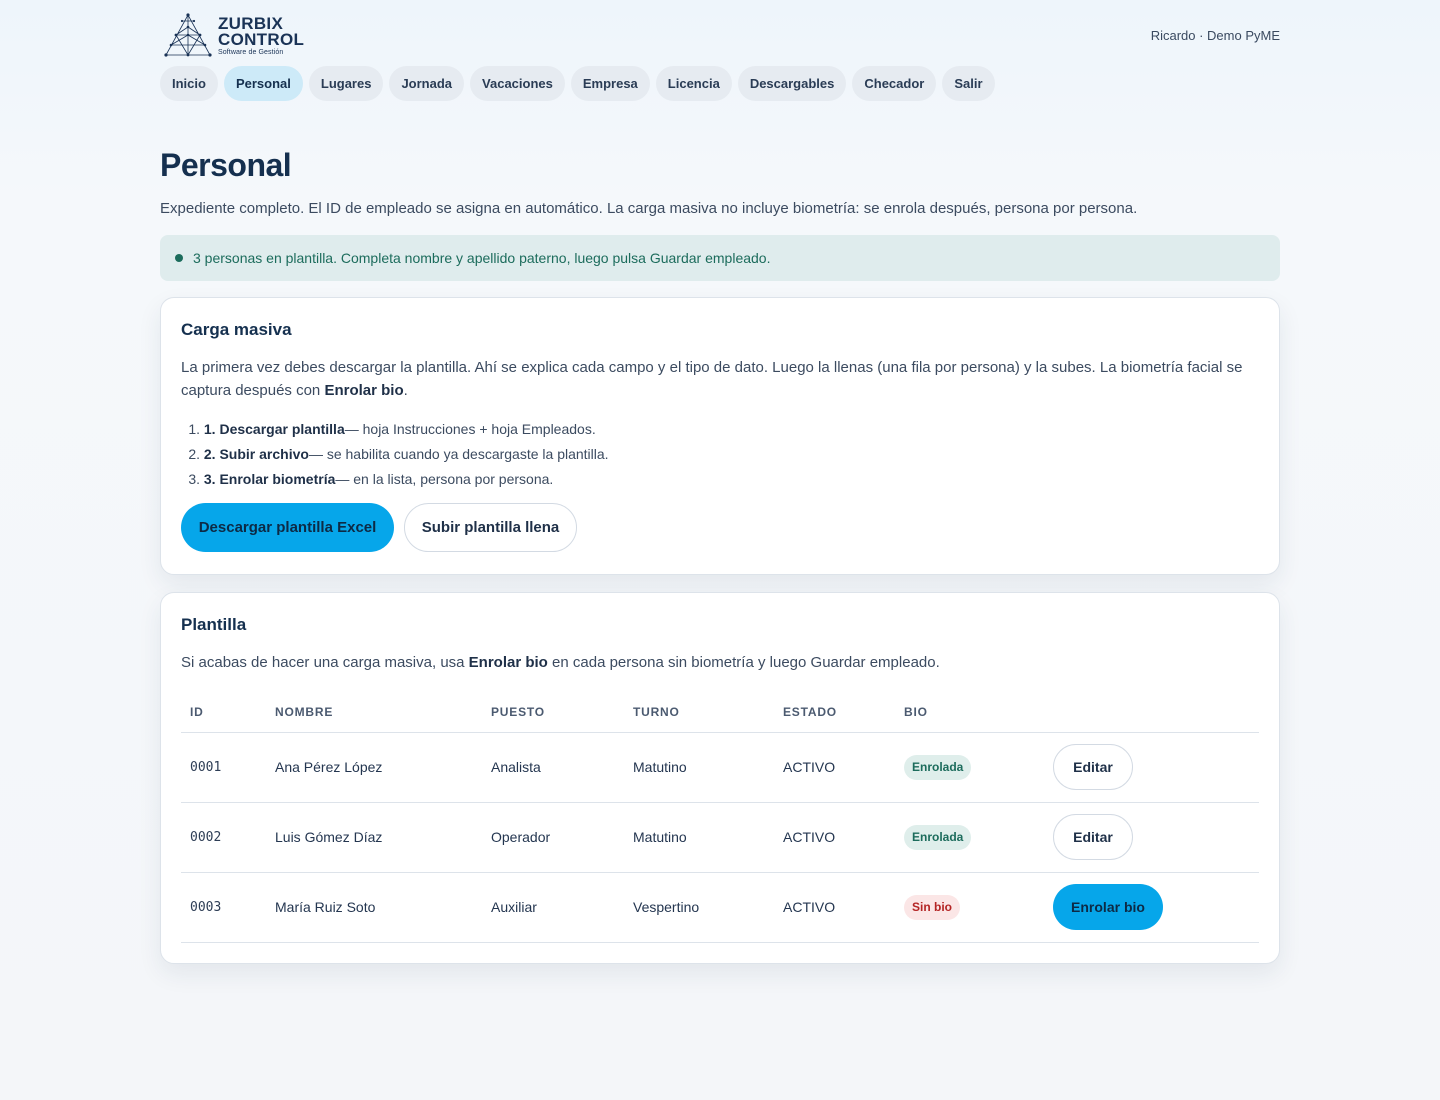 The height and width of the screenshot is (1100, 1440). Describe the element at coordinates (1108, 907) in the screenshot. I see `enroll-bio-button: Enrolar bio` at that location.